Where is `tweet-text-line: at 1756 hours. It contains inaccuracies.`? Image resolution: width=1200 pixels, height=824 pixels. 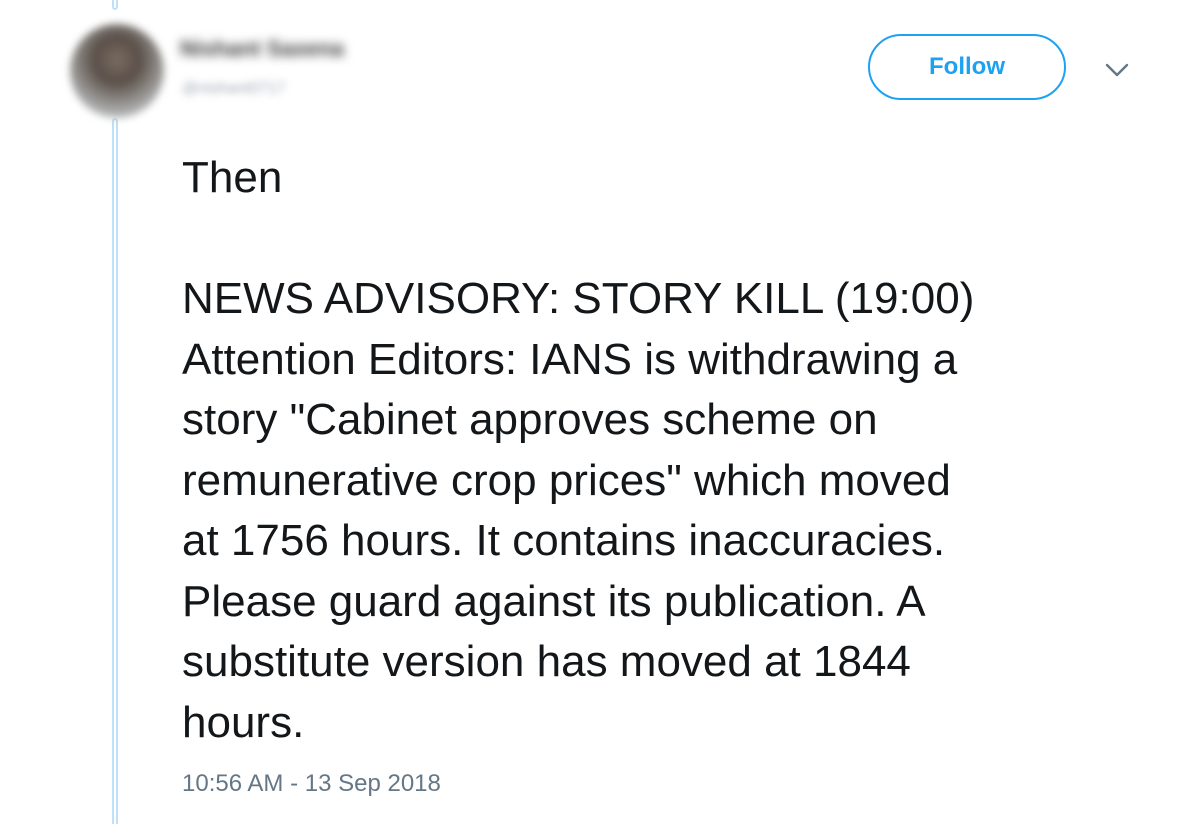
tweet-text-line: at 1756 hours. It contains inaccuracies. is located at coordinates (564, 540).